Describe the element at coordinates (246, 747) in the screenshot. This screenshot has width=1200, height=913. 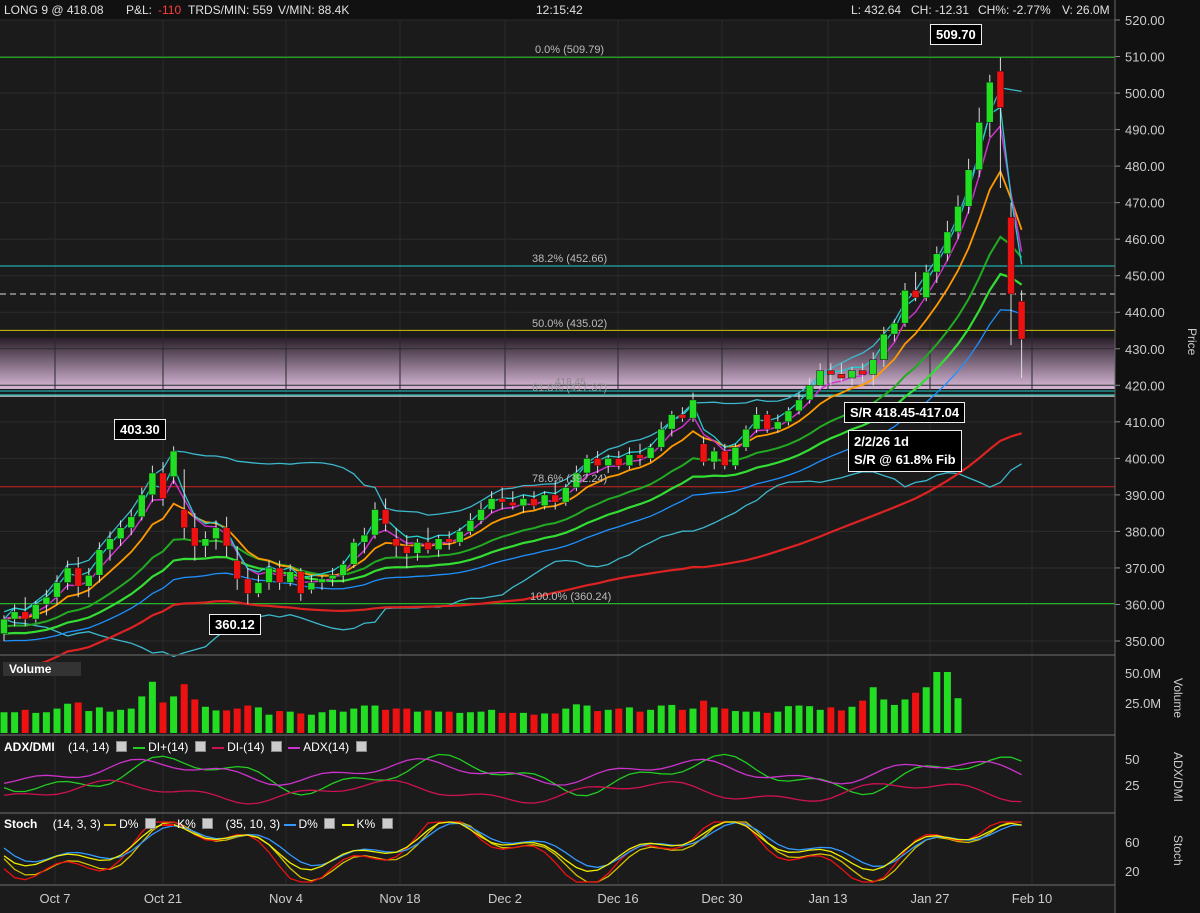
I see `di-minus-label: DI-(14)` at that location.